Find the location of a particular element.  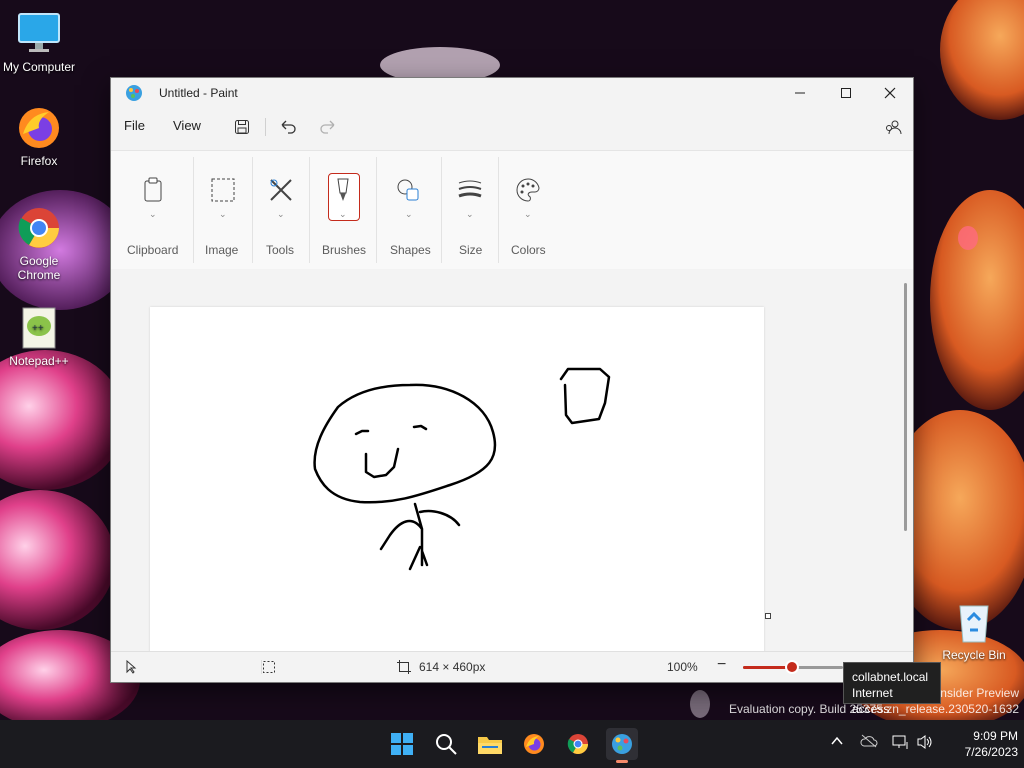

save-icon is located at coordinates (242, 127).